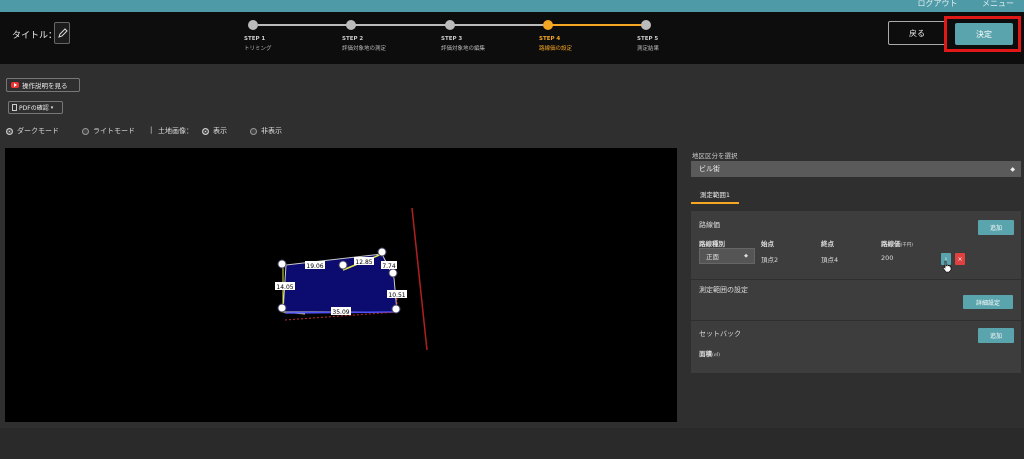 Image resolution: width=1024 pixels, height=459 pixels. Describe the element at coordinates (340, 312) in the screenshot. I see `edge-length-bottom: 35.09` at that location.